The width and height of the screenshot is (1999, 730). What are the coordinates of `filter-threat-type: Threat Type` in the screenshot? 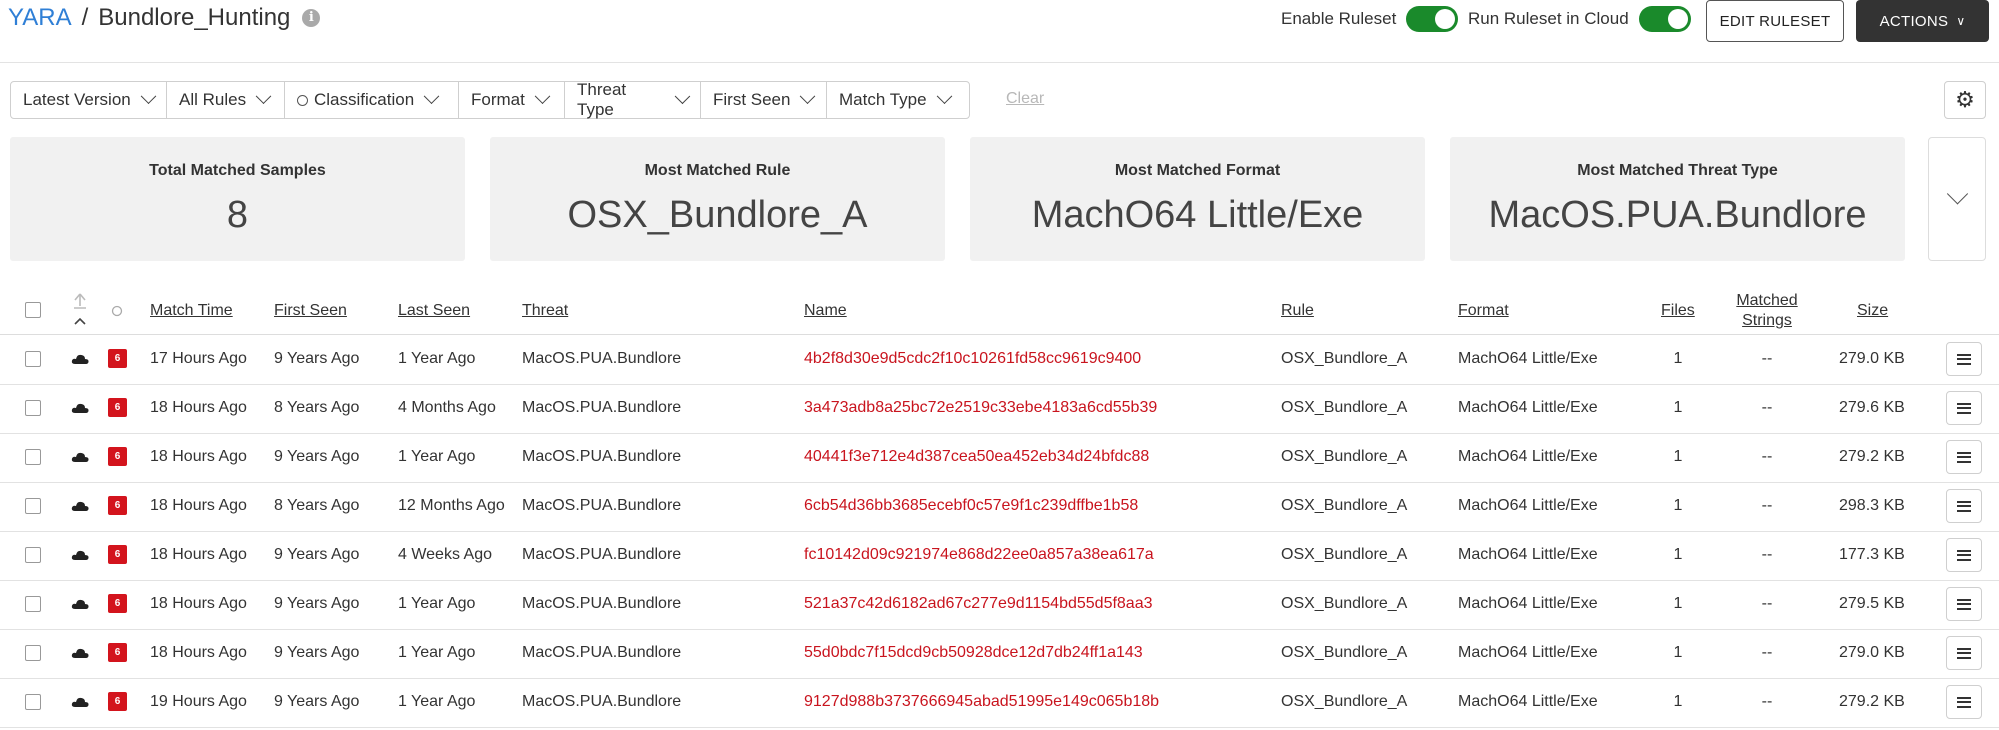 It's located at (633, 99).